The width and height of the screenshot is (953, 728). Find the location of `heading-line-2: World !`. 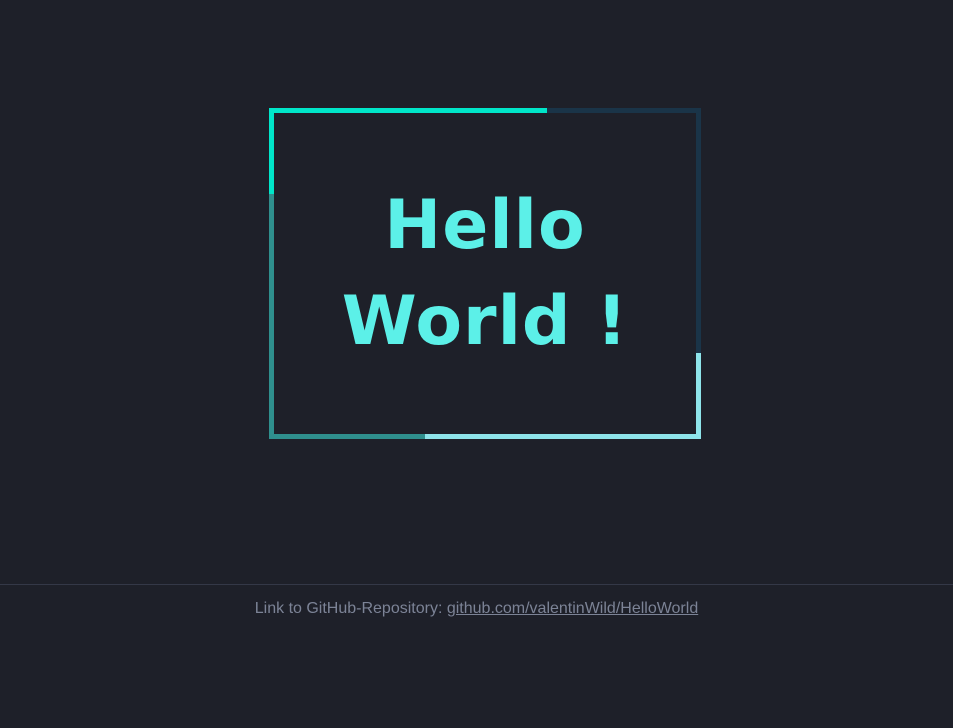

heading-line-2: World ! is located at coordinates (485, 321).